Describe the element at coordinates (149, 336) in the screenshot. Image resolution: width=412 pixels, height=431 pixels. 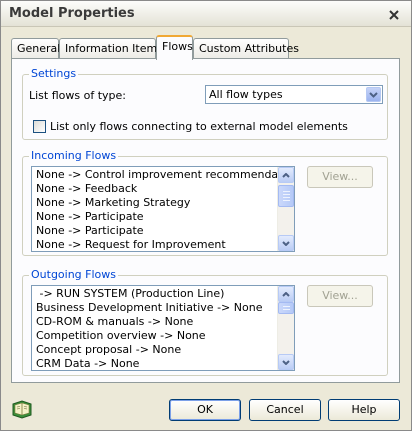
I see `list-item: Competition overview -> None` at that location.